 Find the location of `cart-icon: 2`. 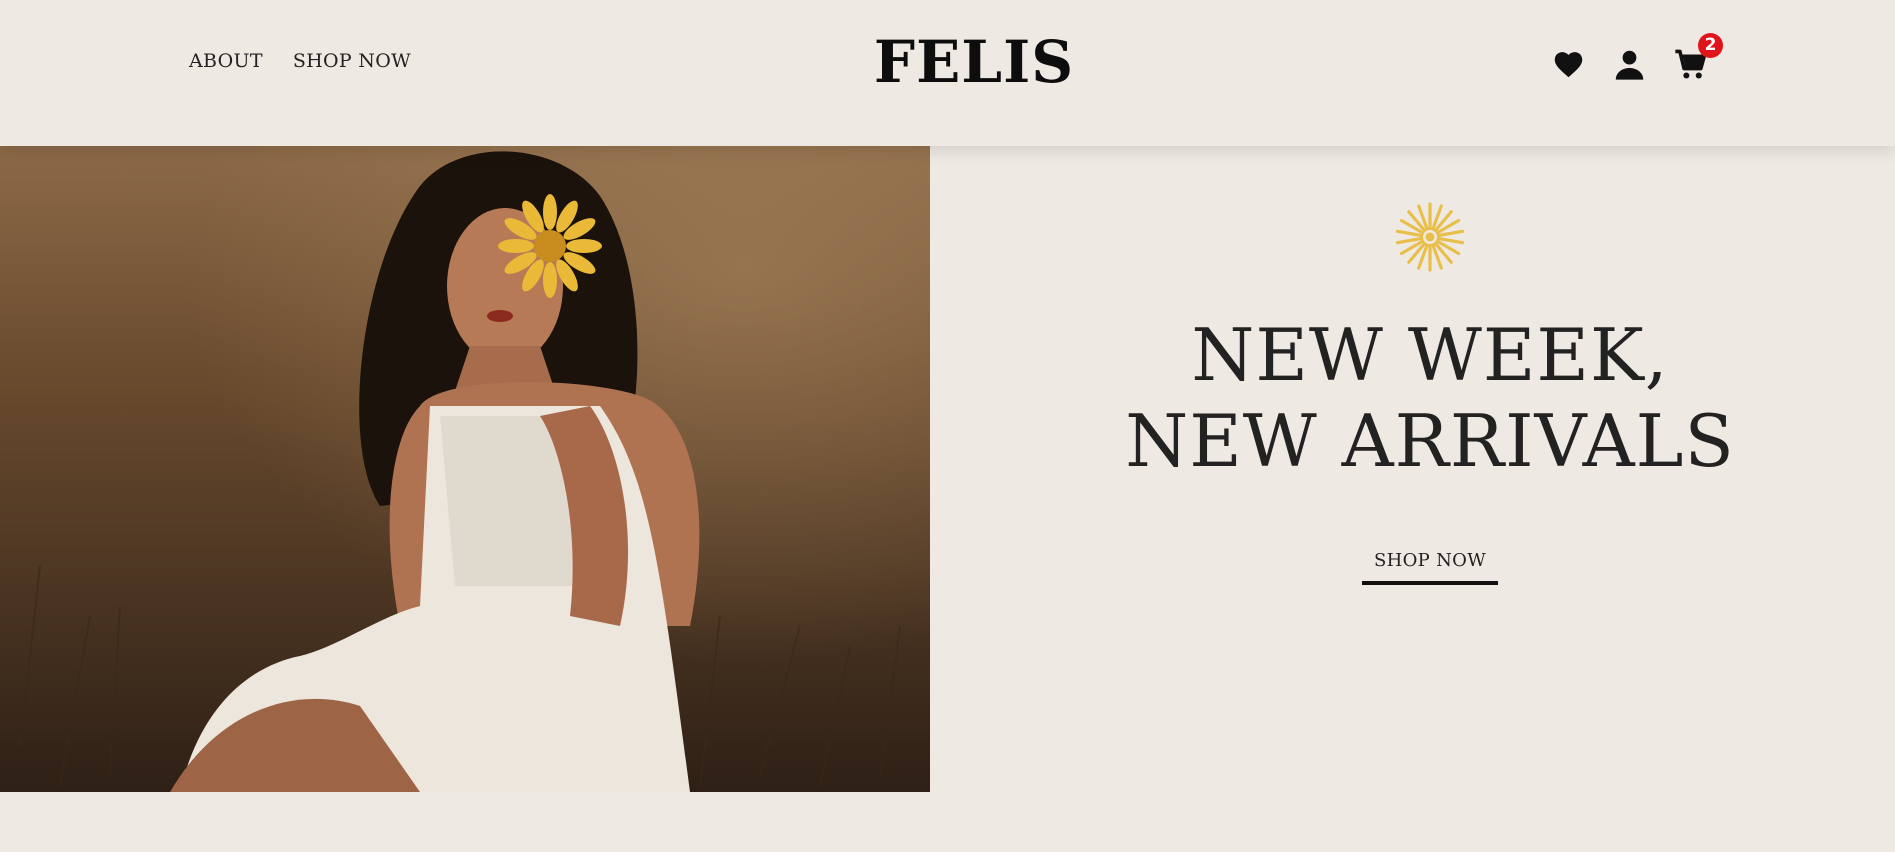

cart-icon: 2 is located at coordinates (1698, 57).